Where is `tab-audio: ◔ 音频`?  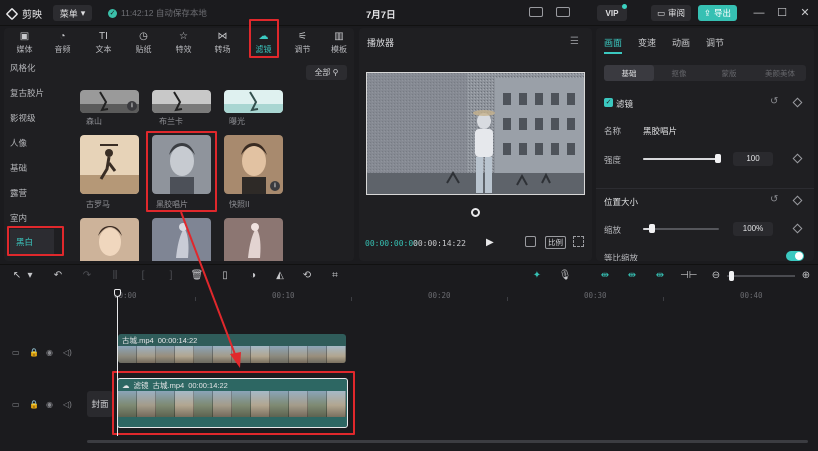 tab-audio: ◔ 音频 is located at coordinates (62, 43).